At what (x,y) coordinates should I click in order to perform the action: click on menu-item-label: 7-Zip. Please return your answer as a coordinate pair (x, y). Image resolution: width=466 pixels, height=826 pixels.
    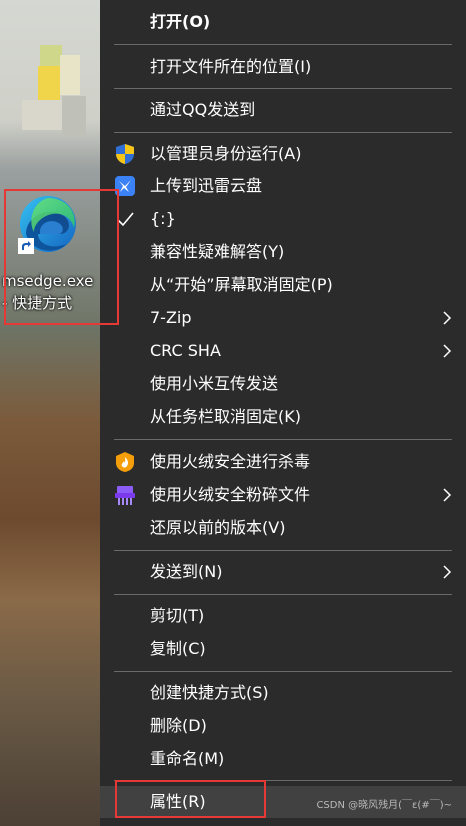
    Looking at the image, I should click on (171, 317).